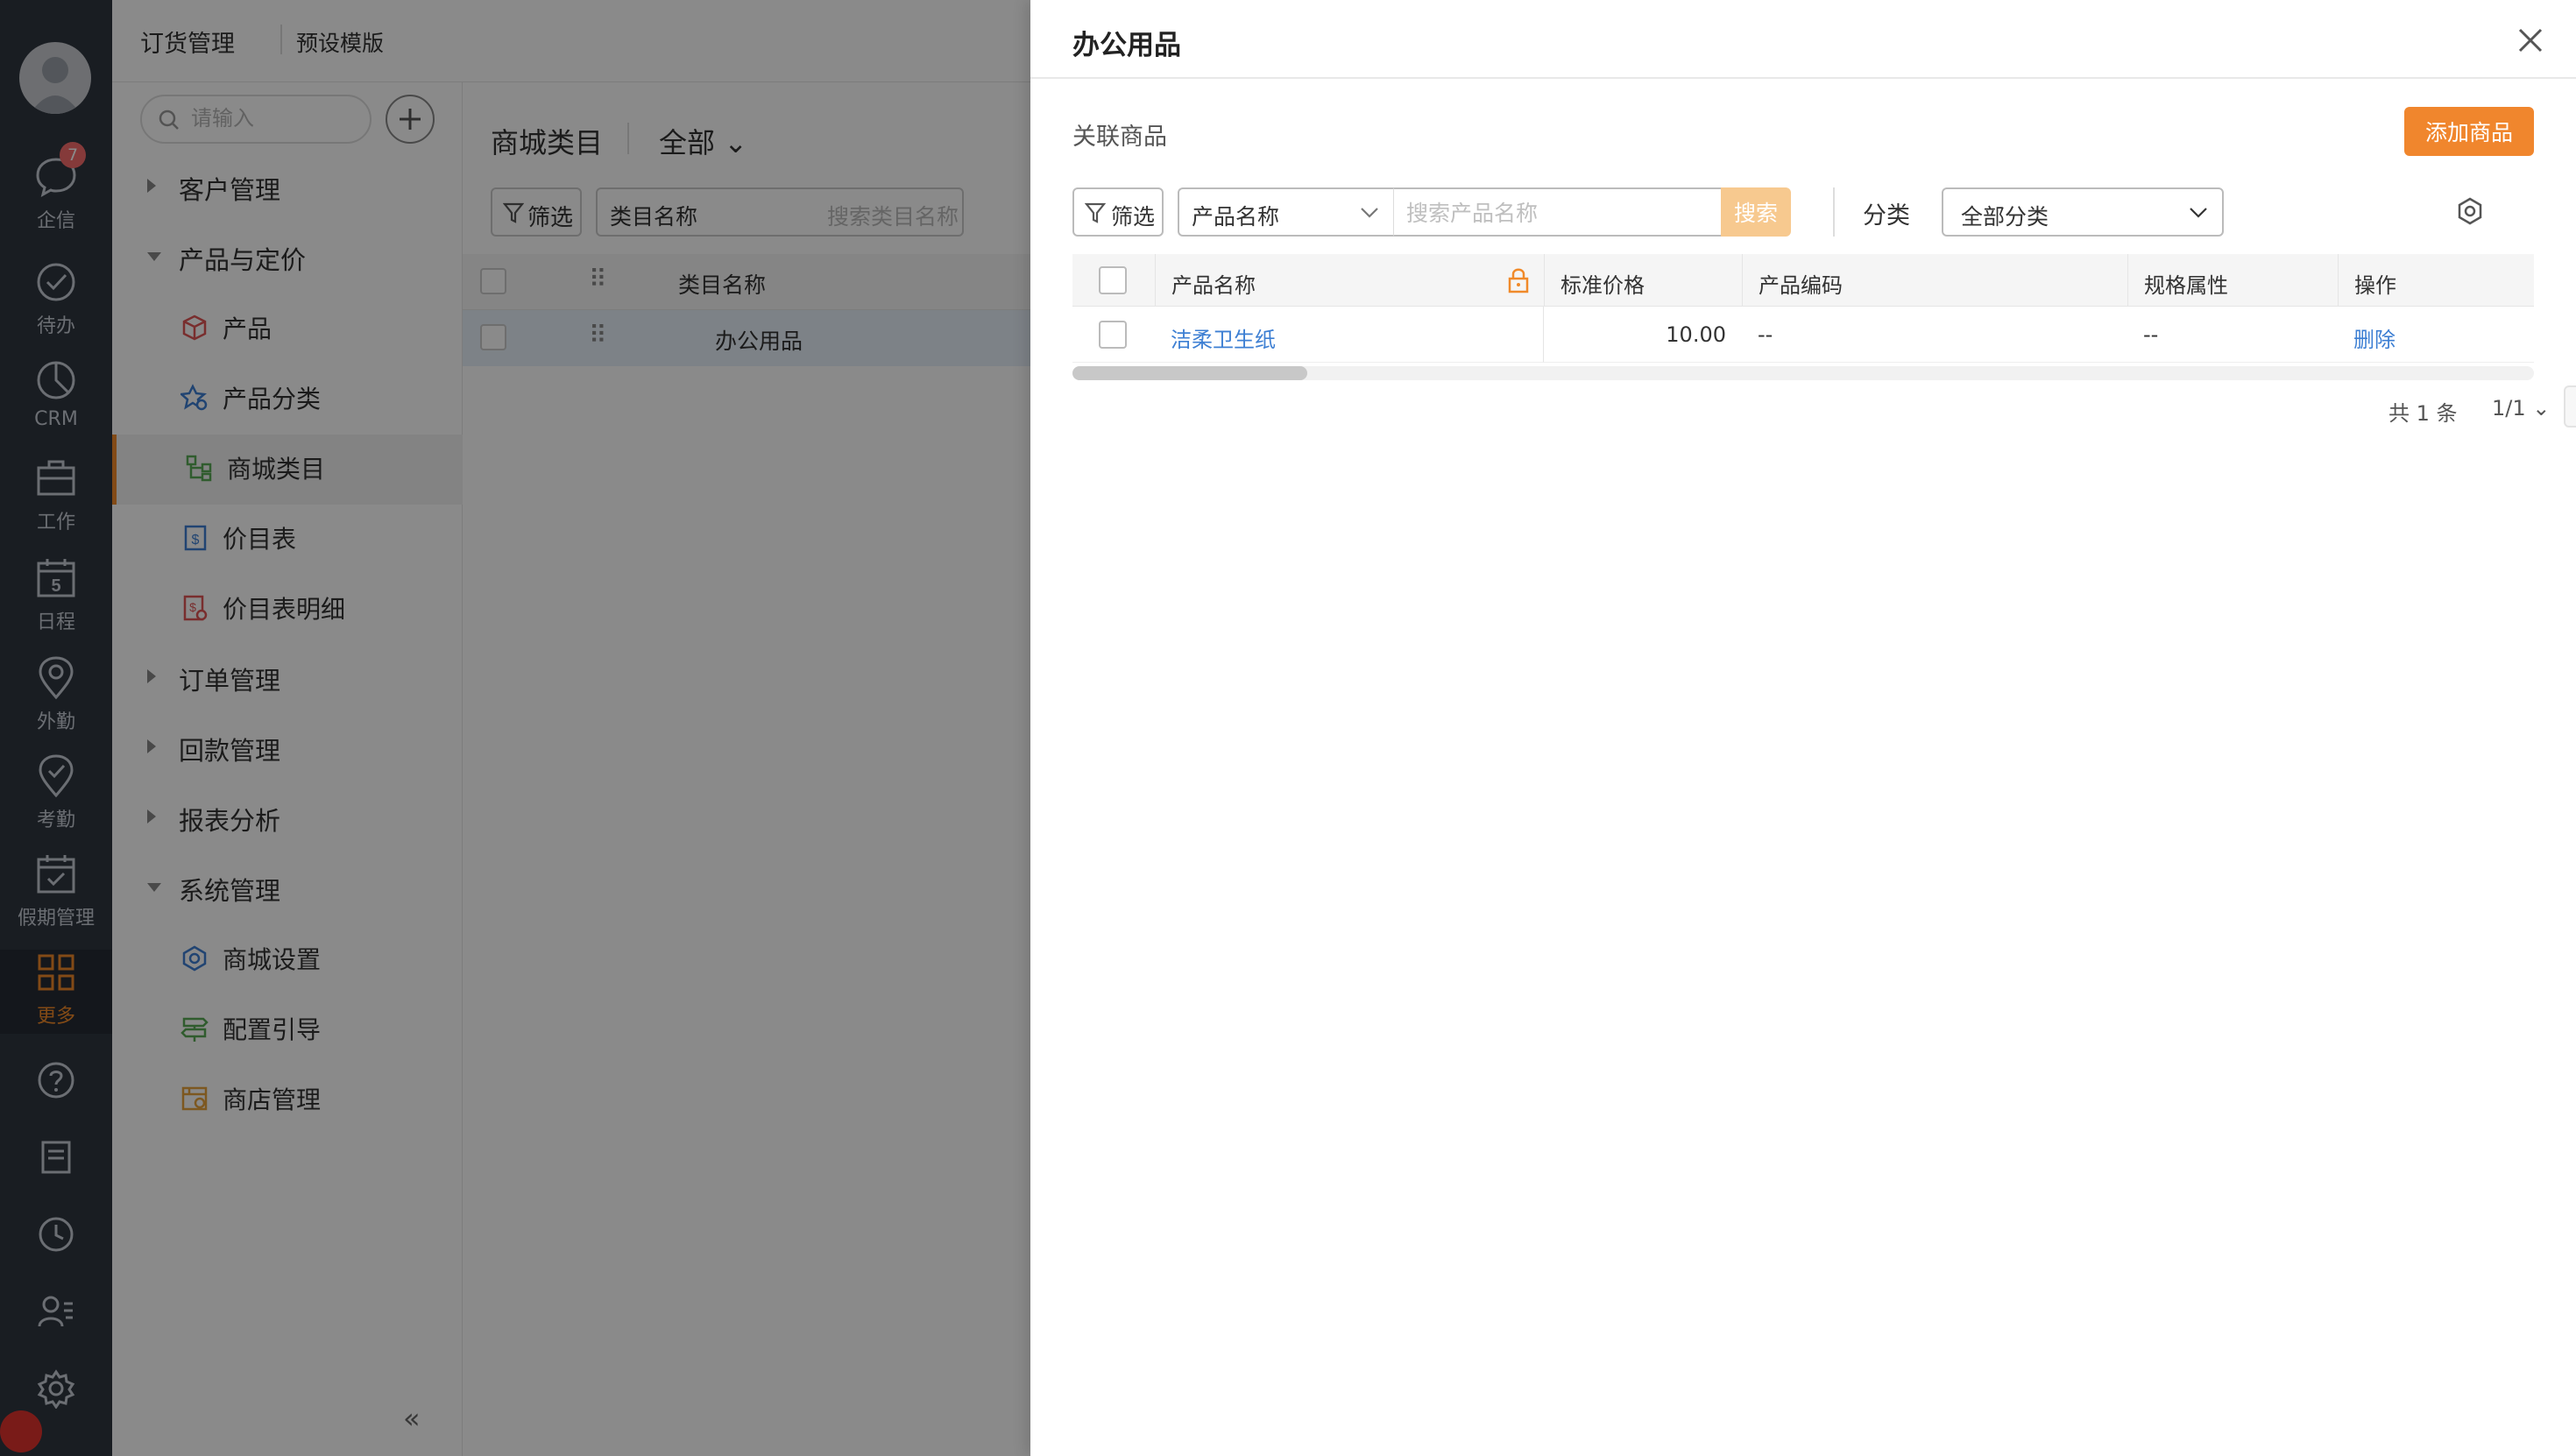 This screenshot has width=2576, height=1456. What do you see at coordinates (2509, 408) in the screenshot?
I see `page-indicator: 1/1` at bounding box center [2509, 408].